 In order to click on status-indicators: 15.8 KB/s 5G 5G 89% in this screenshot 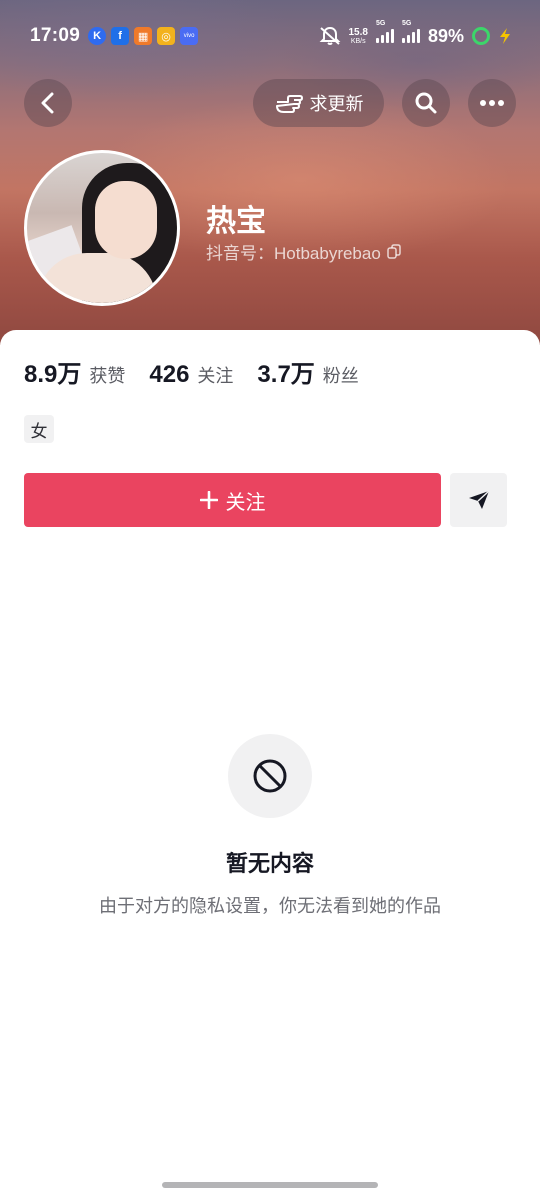, I will do `click(416, 33)`.